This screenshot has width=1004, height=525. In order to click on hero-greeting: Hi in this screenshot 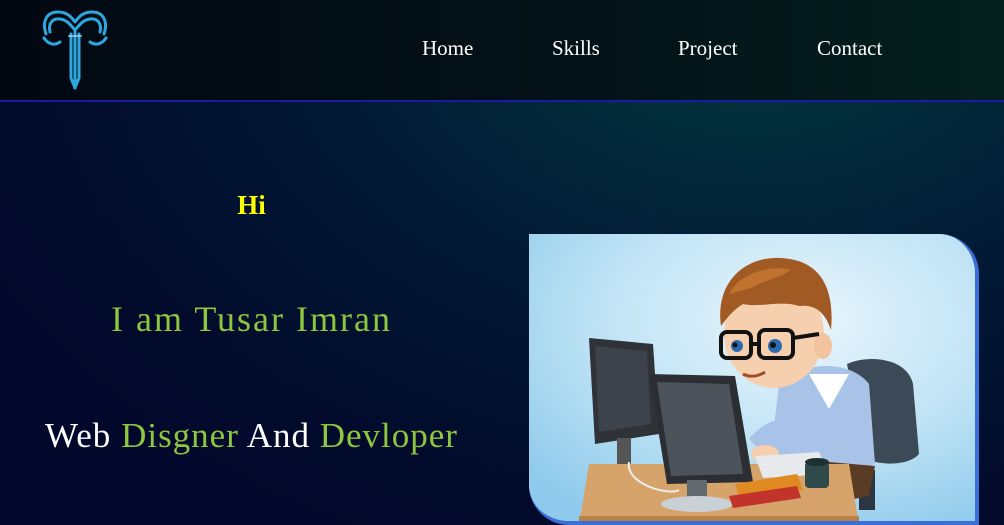, I will do `click(251, 205)`.